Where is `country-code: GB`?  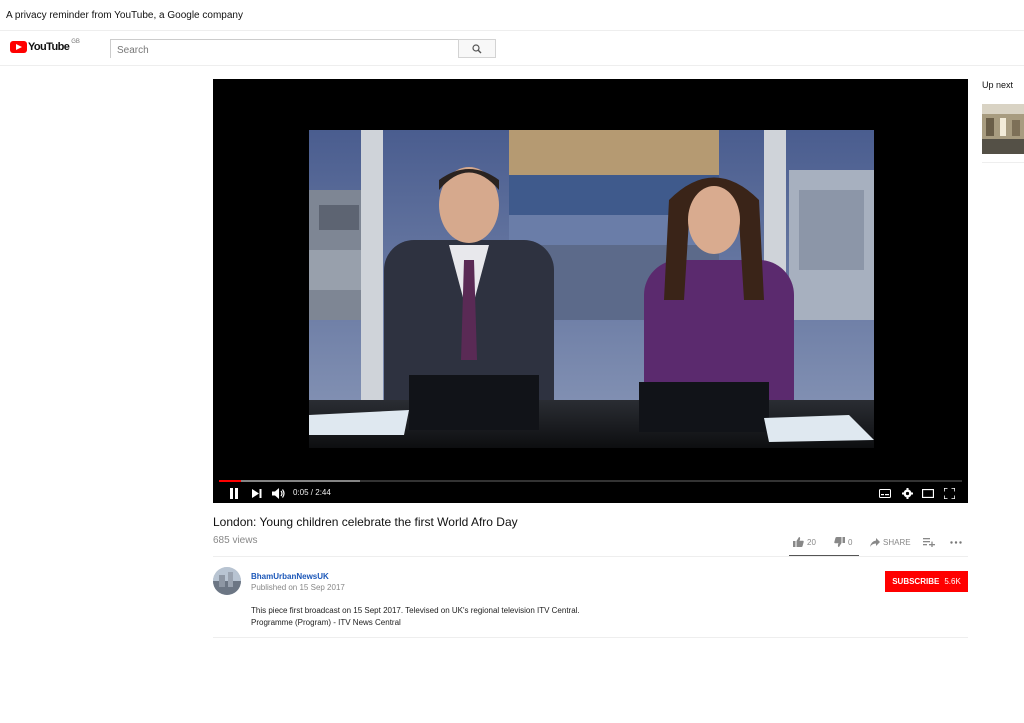
country-code: GB is located at coordinates (75, 42).